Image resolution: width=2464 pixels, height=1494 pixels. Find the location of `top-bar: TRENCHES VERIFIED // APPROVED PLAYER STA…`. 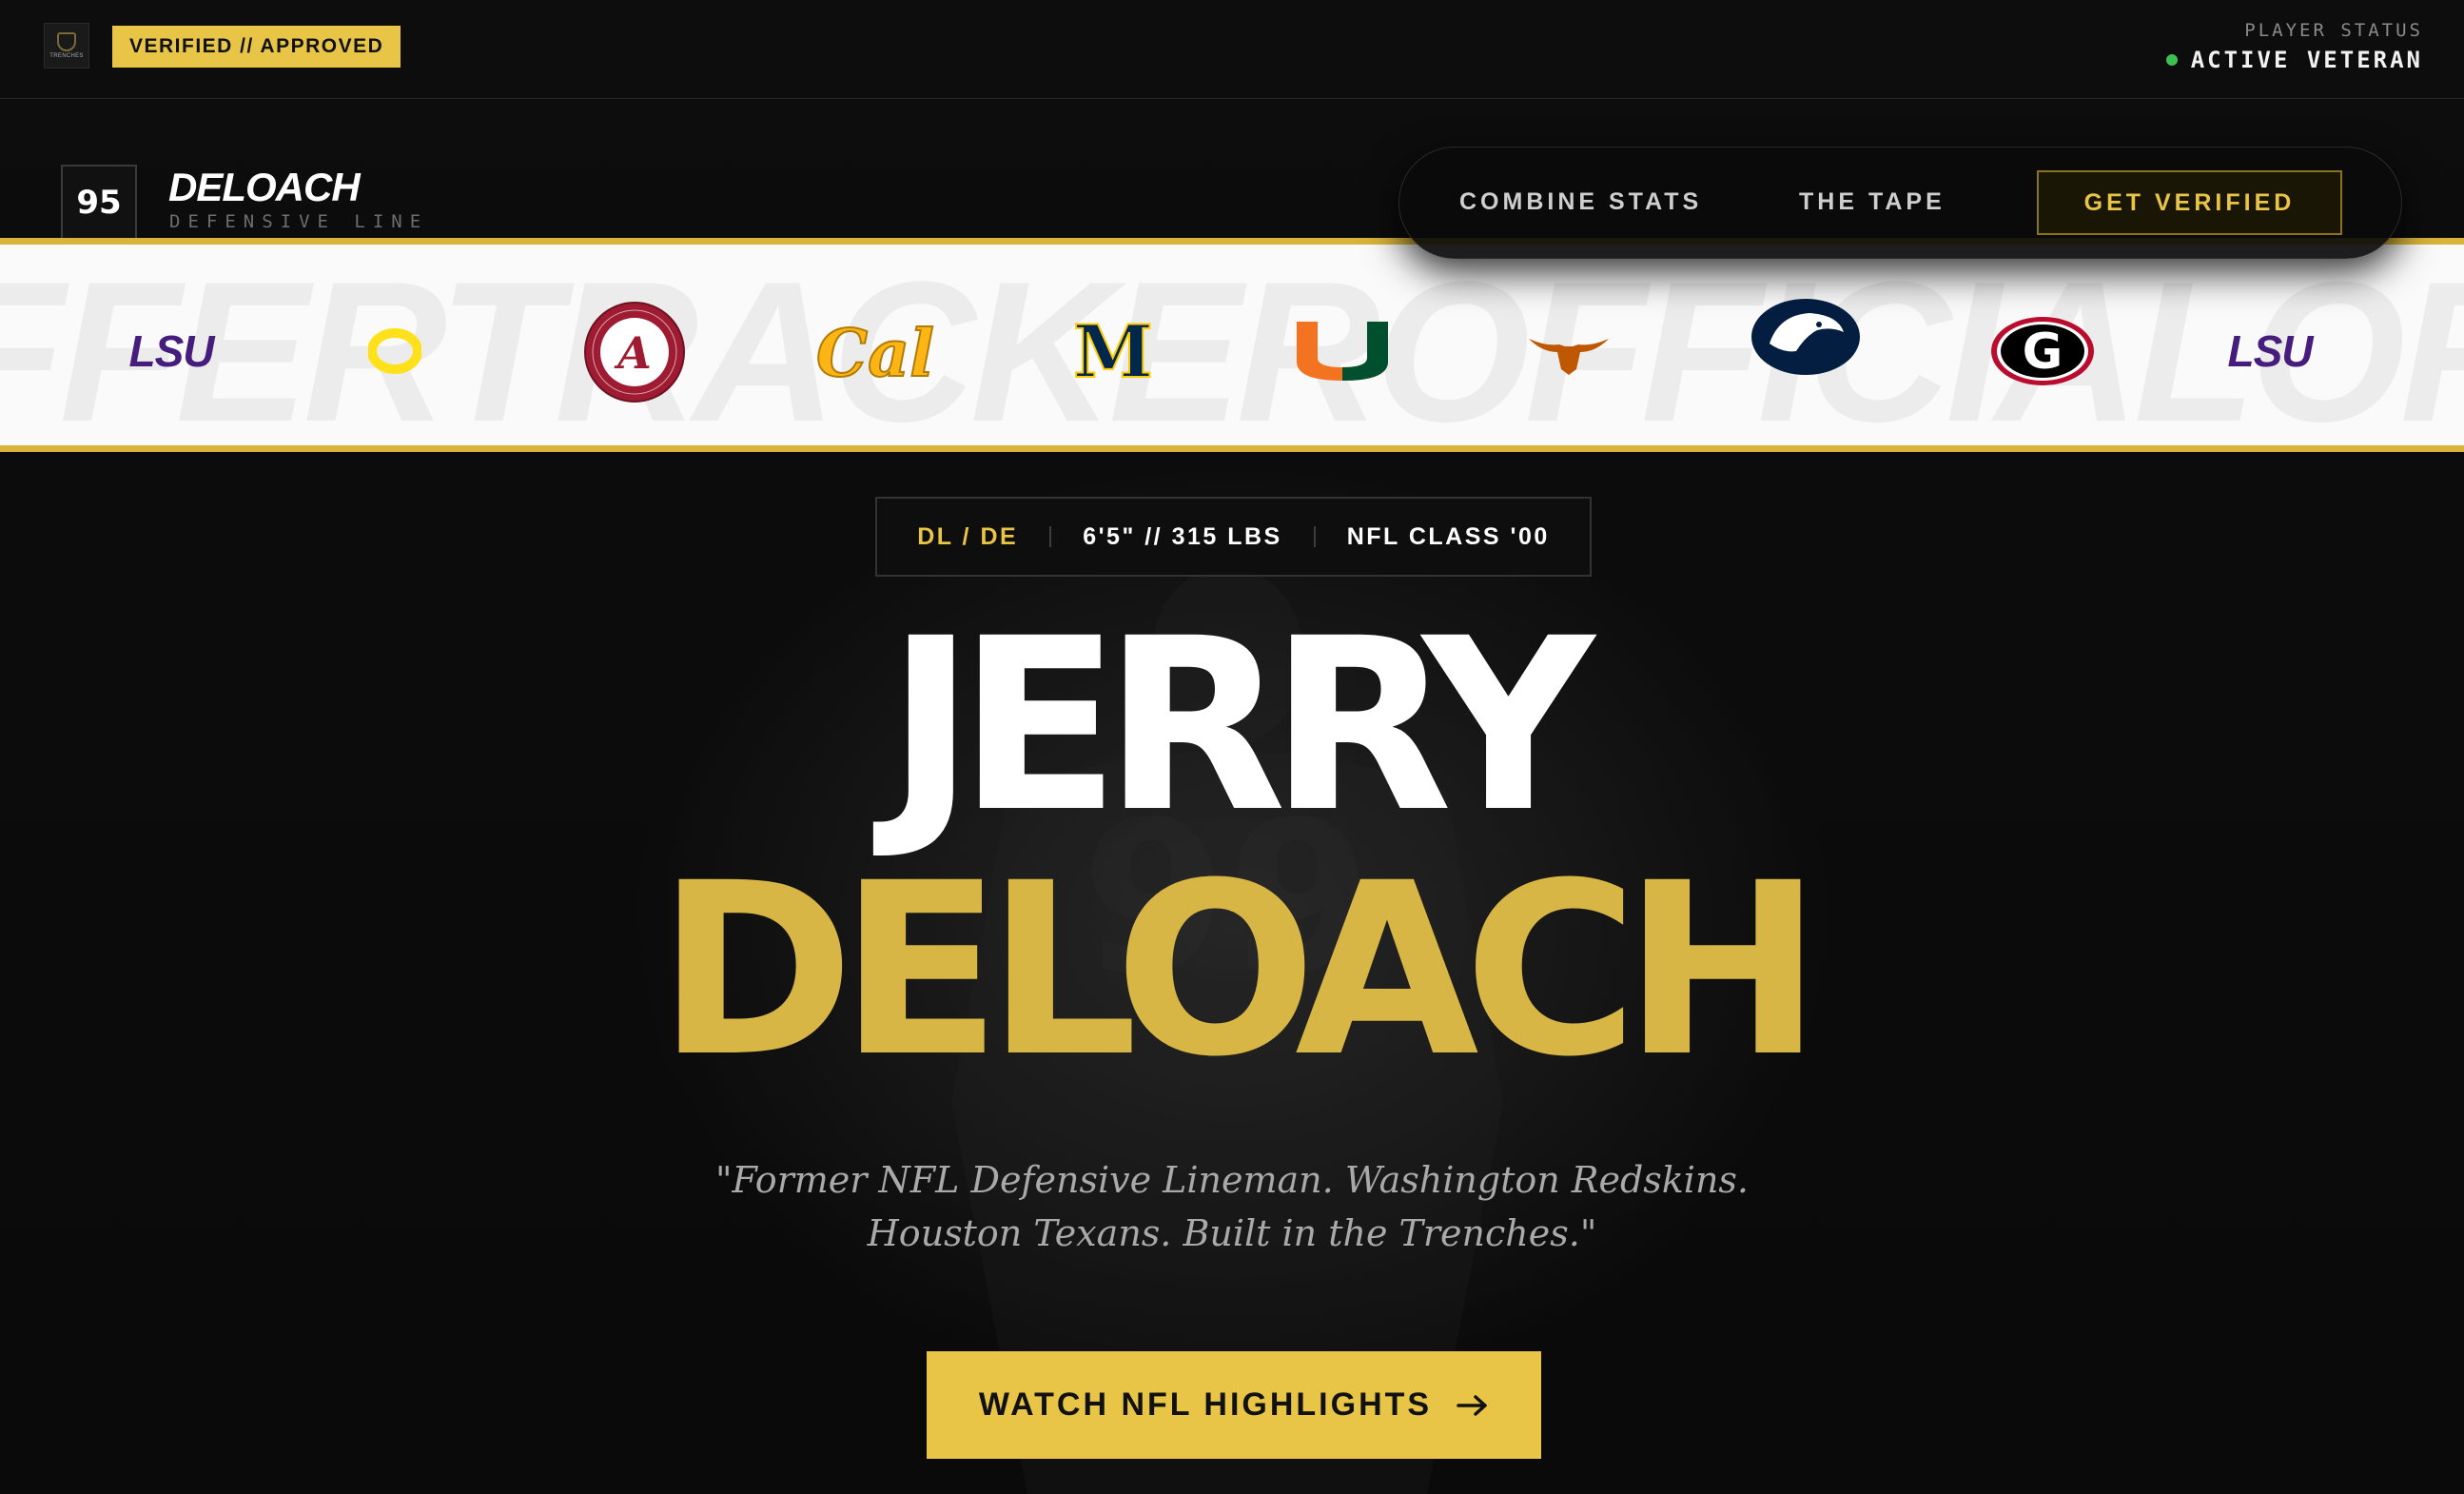

top-bar: TRENCHES VERIFIED // APPROVED PLAYER STA… is located at coordinates (1232, 49).